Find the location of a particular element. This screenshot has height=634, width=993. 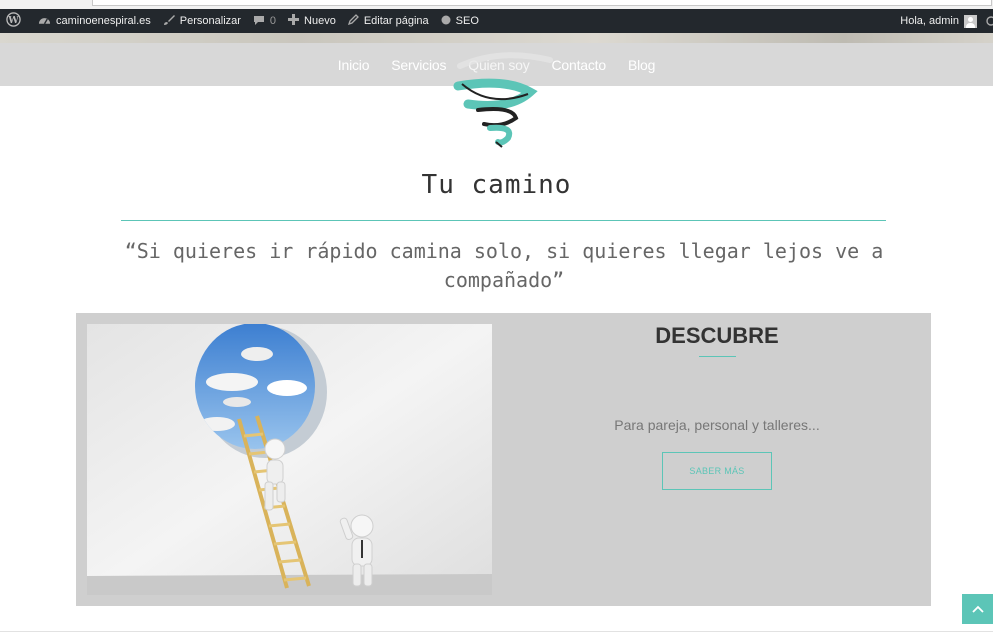

seo-label: SEO is located at coordinates (467, 21).